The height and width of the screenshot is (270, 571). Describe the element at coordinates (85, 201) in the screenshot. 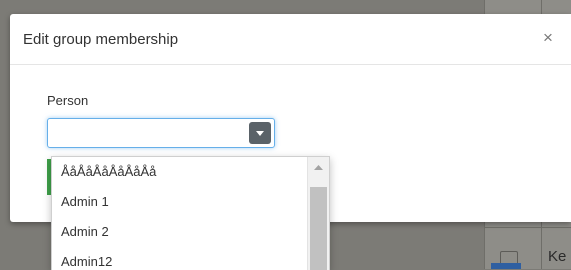

I see `option-item: Admin 1` at that location.